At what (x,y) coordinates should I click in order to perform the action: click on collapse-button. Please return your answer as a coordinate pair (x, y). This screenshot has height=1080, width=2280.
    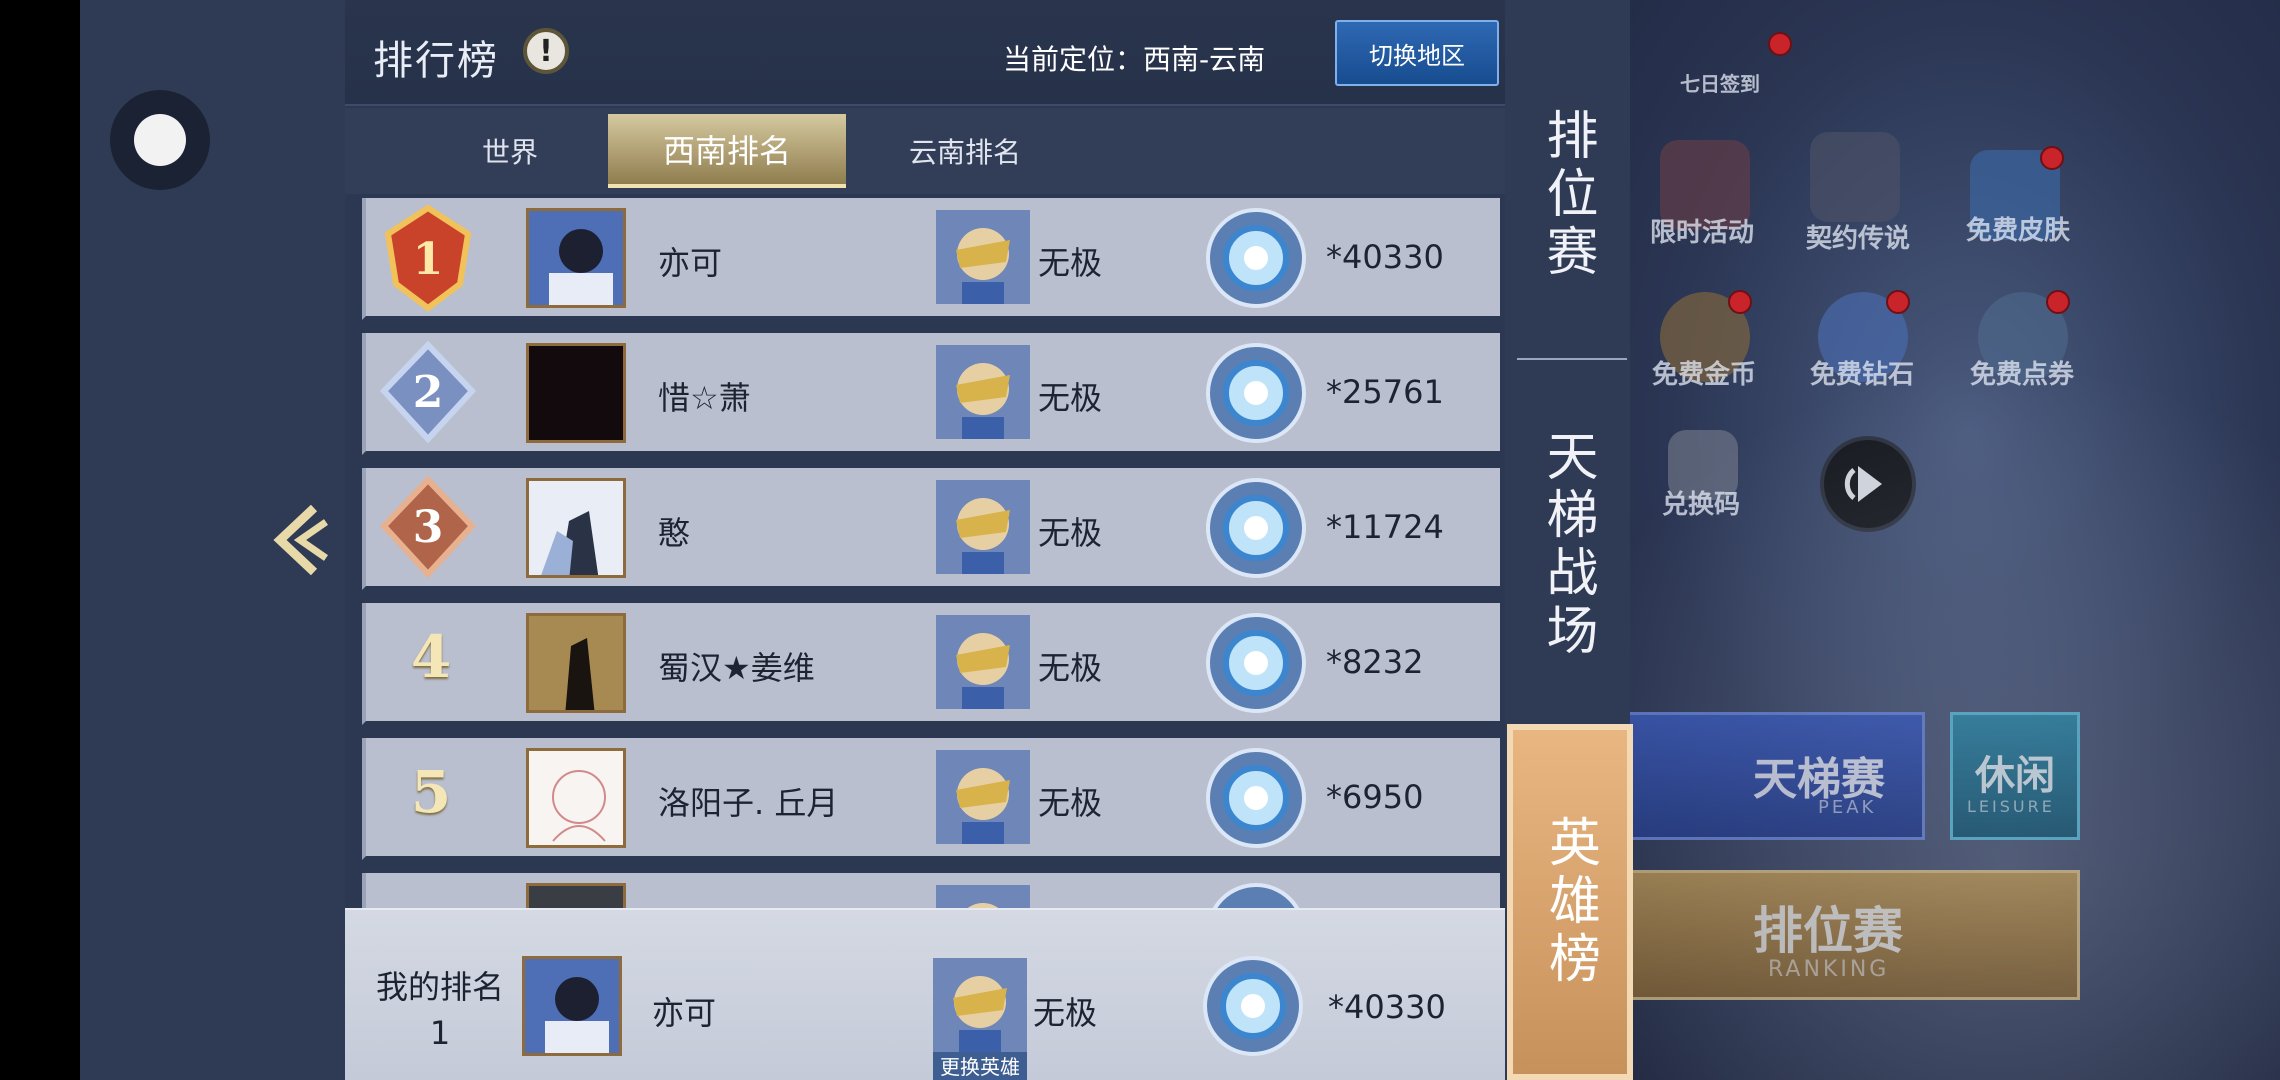
    Looking at the image, I should click on (300, 540).